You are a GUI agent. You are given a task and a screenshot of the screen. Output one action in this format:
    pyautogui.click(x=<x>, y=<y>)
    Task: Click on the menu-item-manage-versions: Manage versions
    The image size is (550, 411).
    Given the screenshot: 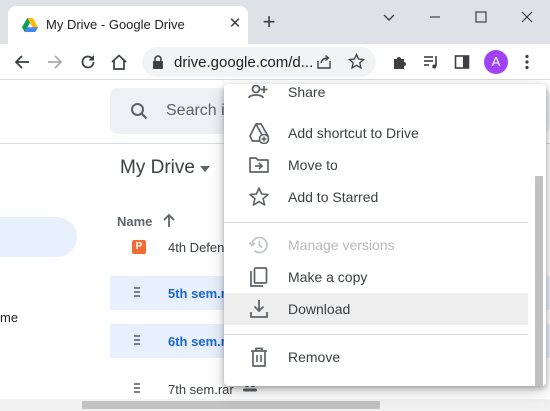 What is the action you would take?
    pyautogui.click(x=376, y=245)
    